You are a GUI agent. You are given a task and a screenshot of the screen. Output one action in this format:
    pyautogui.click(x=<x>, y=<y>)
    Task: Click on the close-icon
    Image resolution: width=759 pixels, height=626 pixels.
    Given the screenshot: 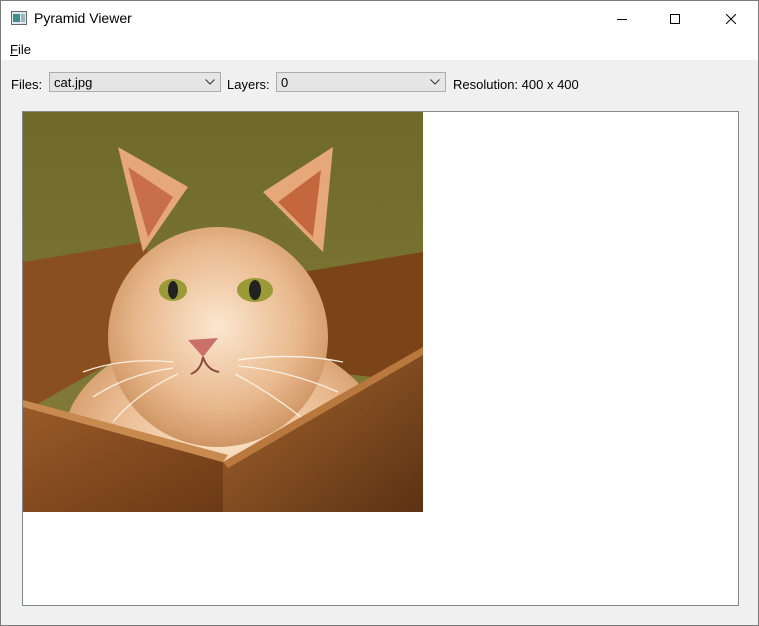 What is the action you would take?
    pyautogui.click(x=731, y=18)
    